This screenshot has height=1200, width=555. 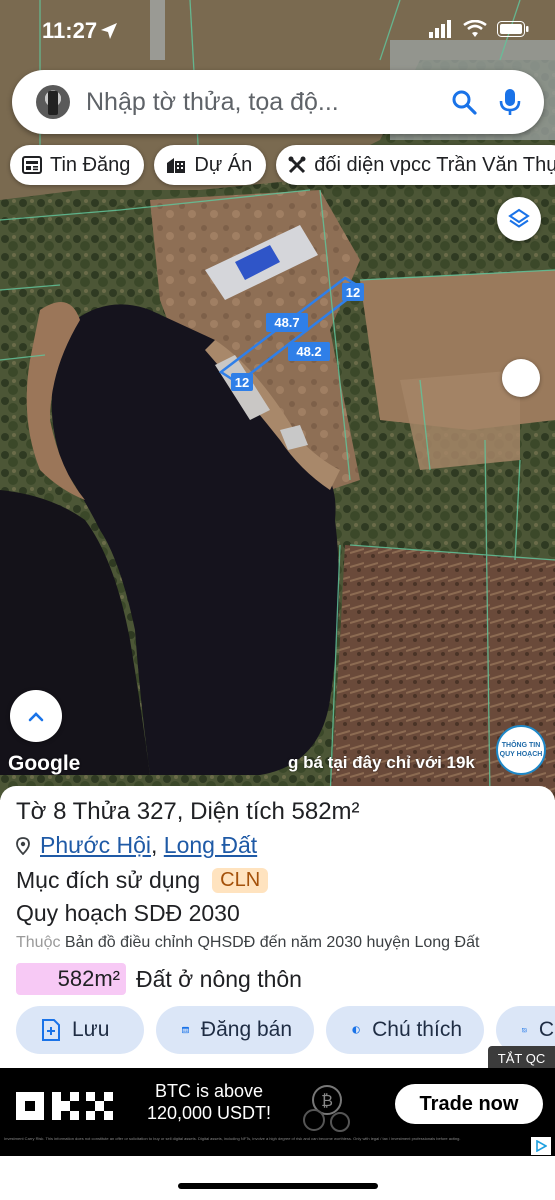 What do you see at coordinates (277, 30) in the screenshot?
I see `status-bar: 11:27` at bounding box center [277, 30].